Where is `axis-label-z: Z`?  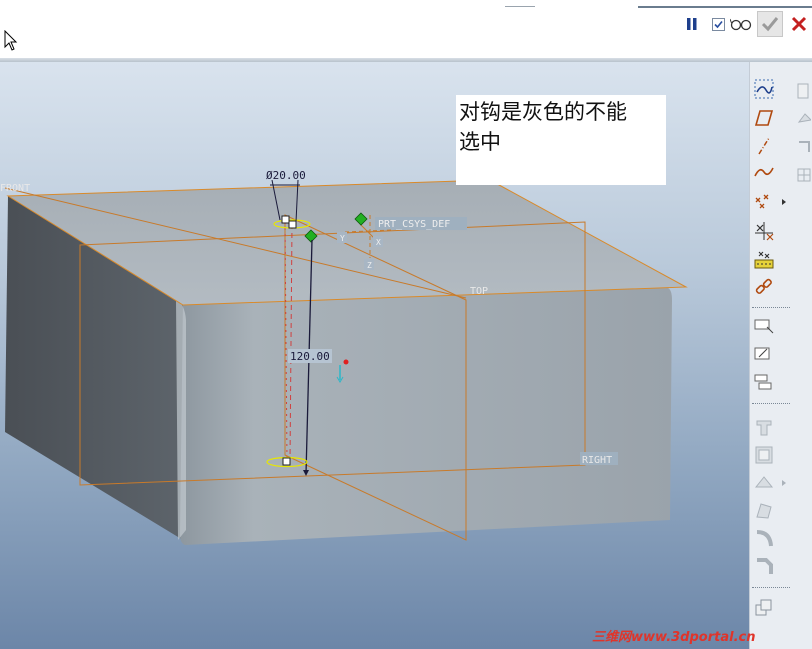 axis-label-z: Z is located at coordinates (369, 265).